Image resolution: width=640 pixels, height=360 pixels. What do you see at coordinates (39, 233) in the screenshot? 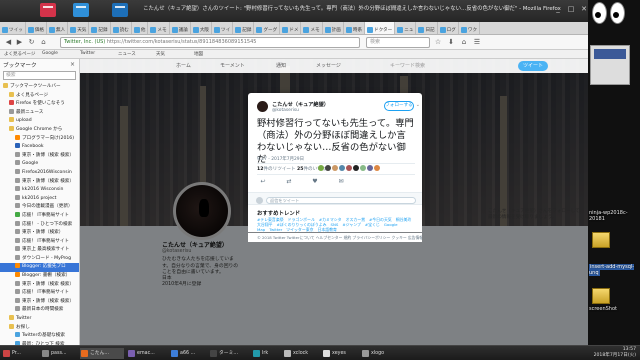
I see `sidebar-item: 東京・鉄博（検索）` at bounding box center [39, 233].